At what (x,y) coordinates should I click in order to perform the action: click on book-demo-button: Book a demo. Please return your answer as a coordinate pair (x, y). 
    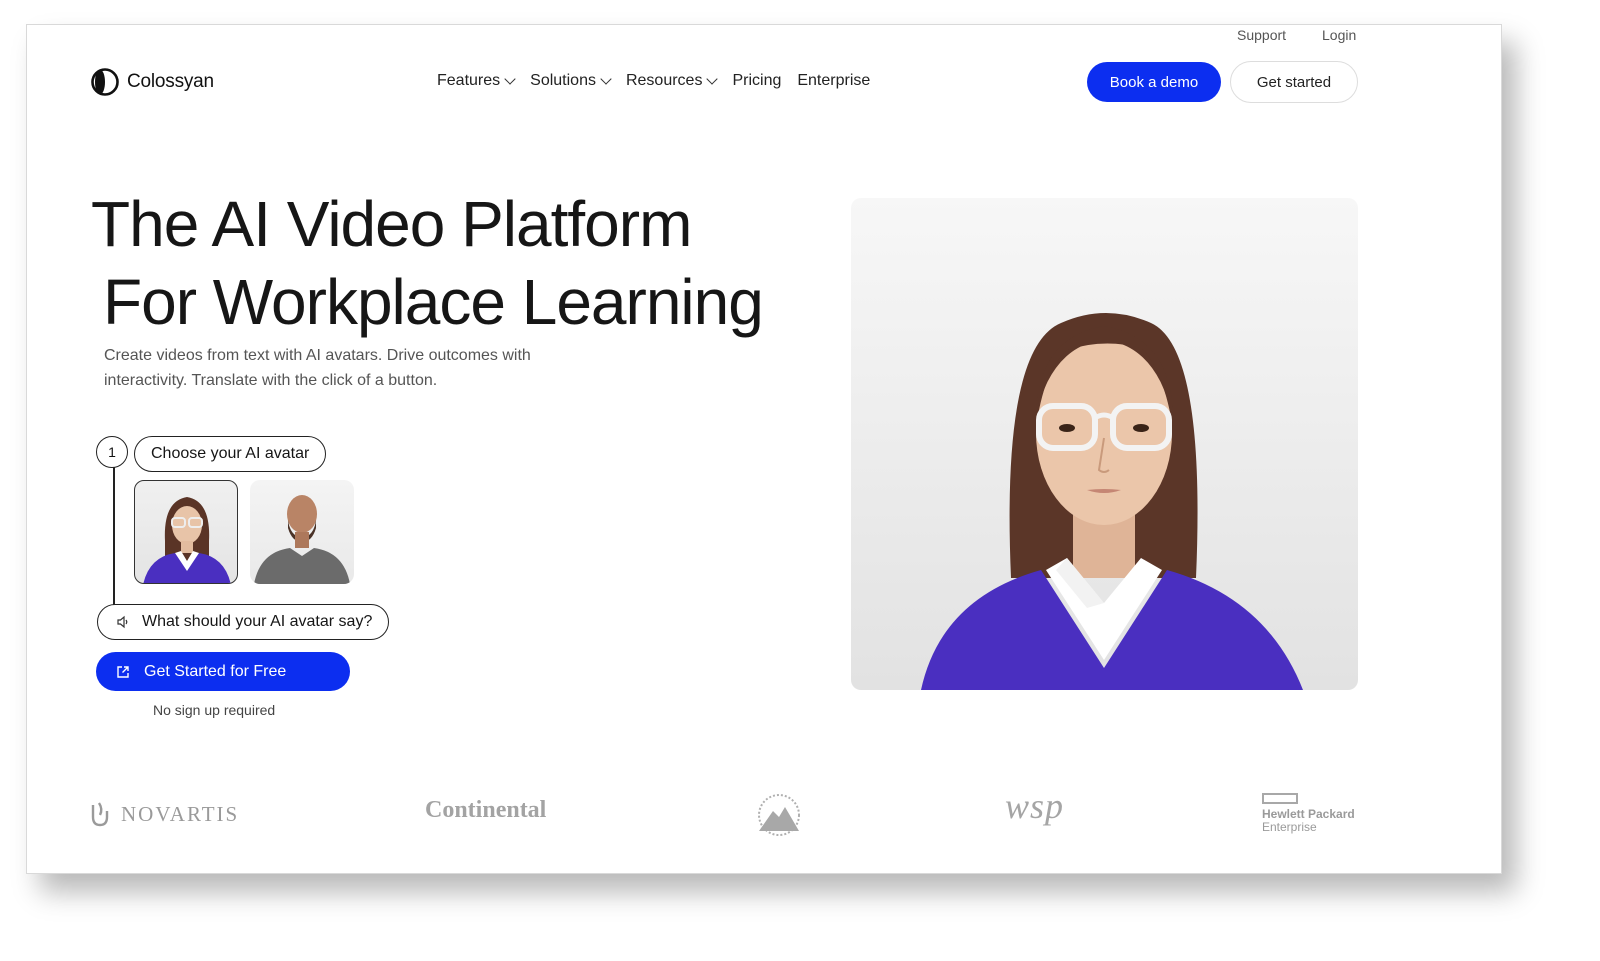
    Looking at the image, I should click on (1154, 82).